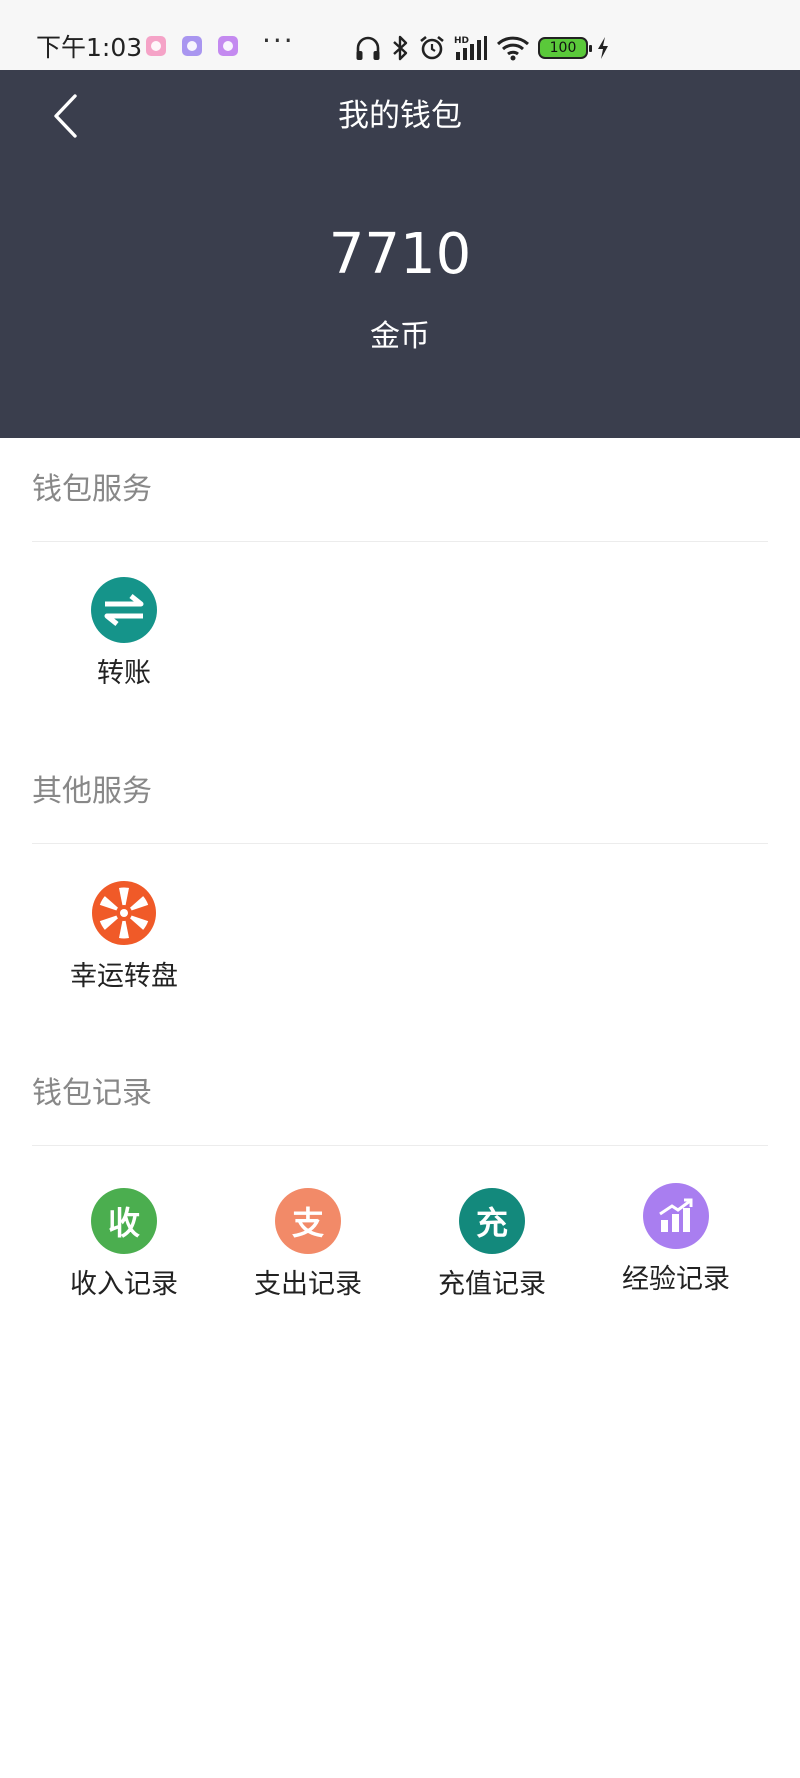 This screenshot has width=800, height=1778. I want to click on system-status-icons: HD 100, so click(482, 48).